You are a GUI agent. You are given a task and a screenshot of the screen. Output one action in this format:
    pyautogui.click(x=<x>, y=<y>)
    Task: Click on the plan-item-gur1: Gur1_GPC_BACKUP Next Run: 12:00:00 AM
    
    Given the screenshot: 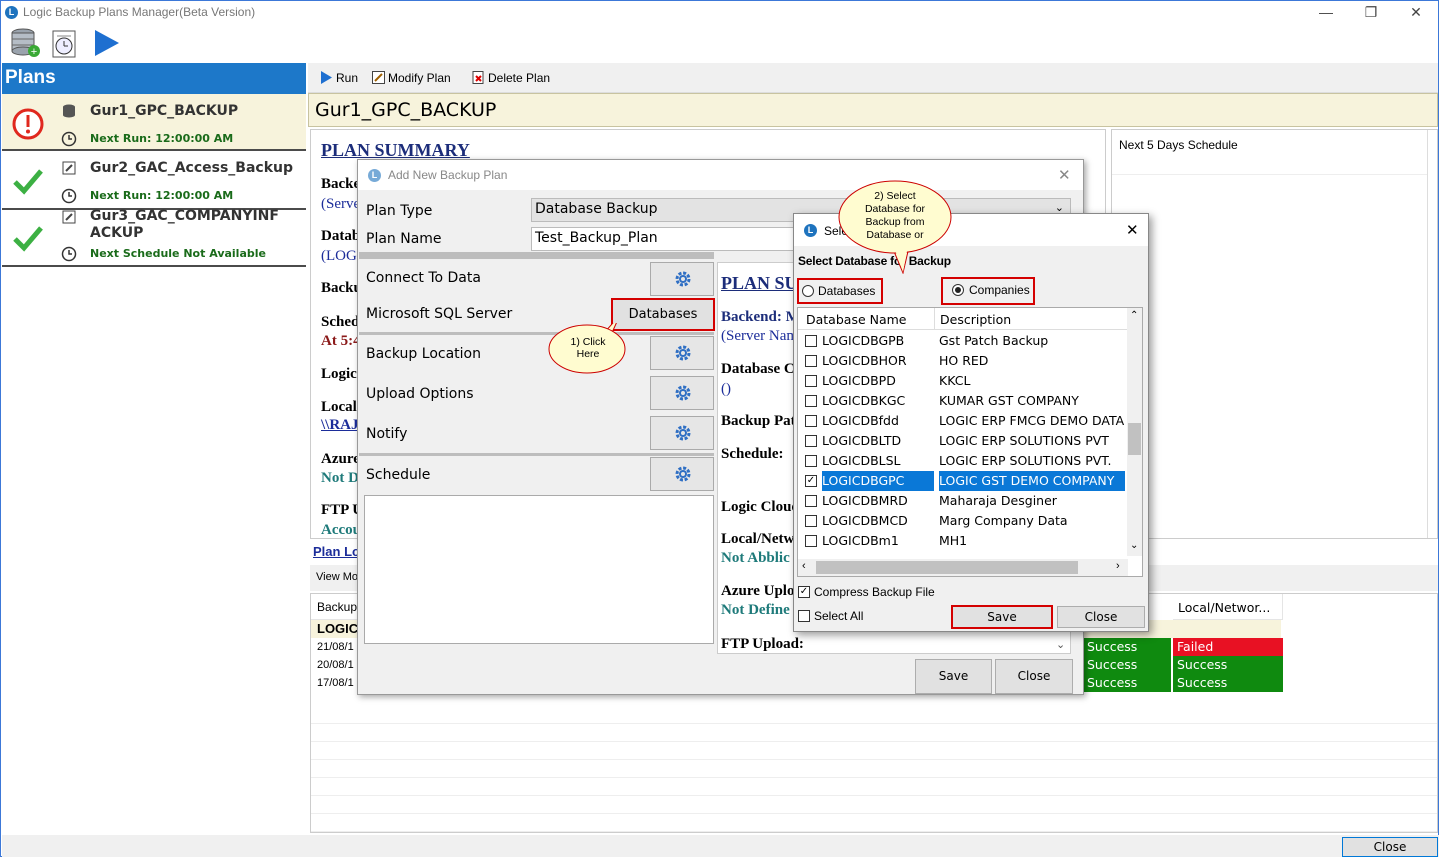 What is the action you would take?
    pyautogui.click(x=154, y=122)
    